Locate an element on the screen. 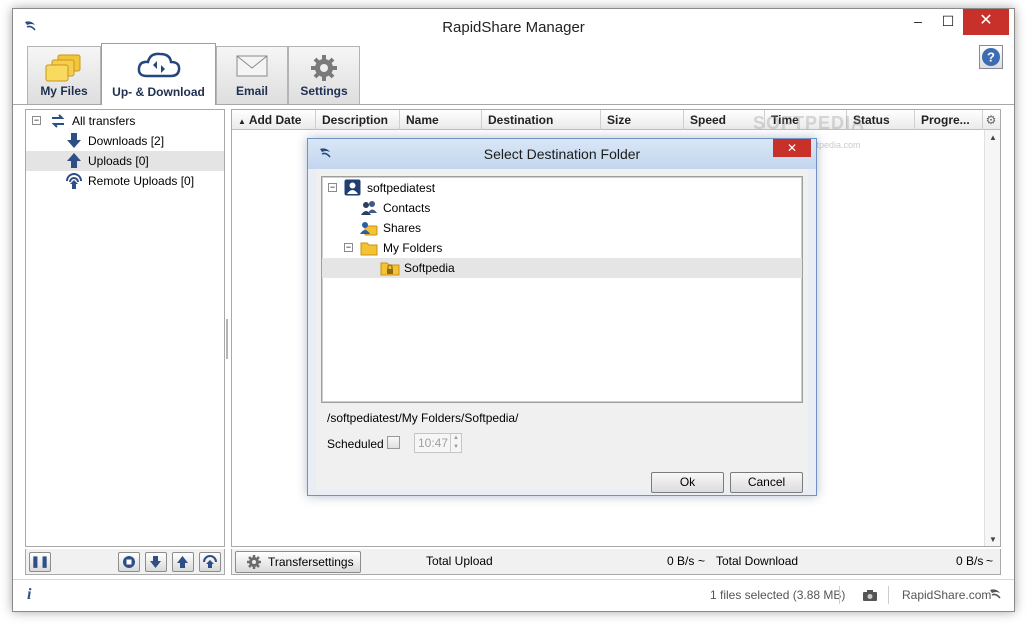 The width and height of the screenshot is (1032, 632). tab-my-files-label: My Files is located at coordinates (64, 91).